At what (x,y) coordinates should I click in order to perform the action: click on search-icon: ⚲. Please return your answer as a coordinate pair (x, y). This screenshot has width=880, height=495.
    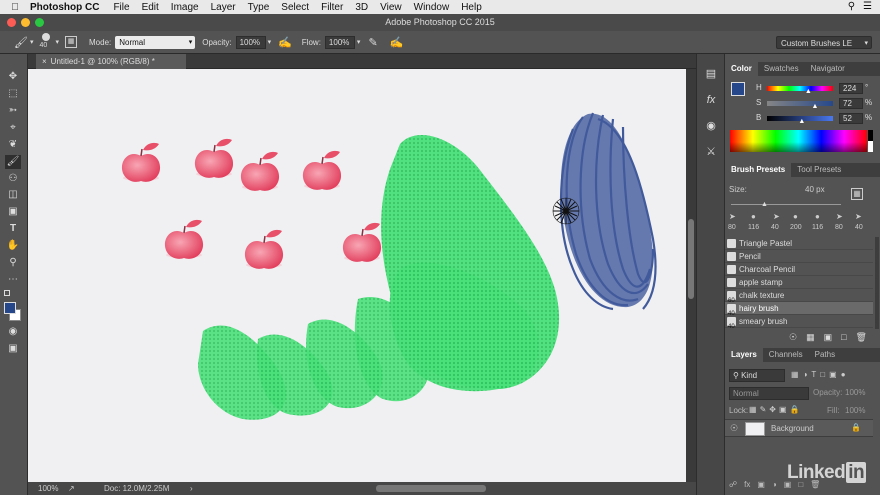
    Looking at the image, I should click on (851, 6).